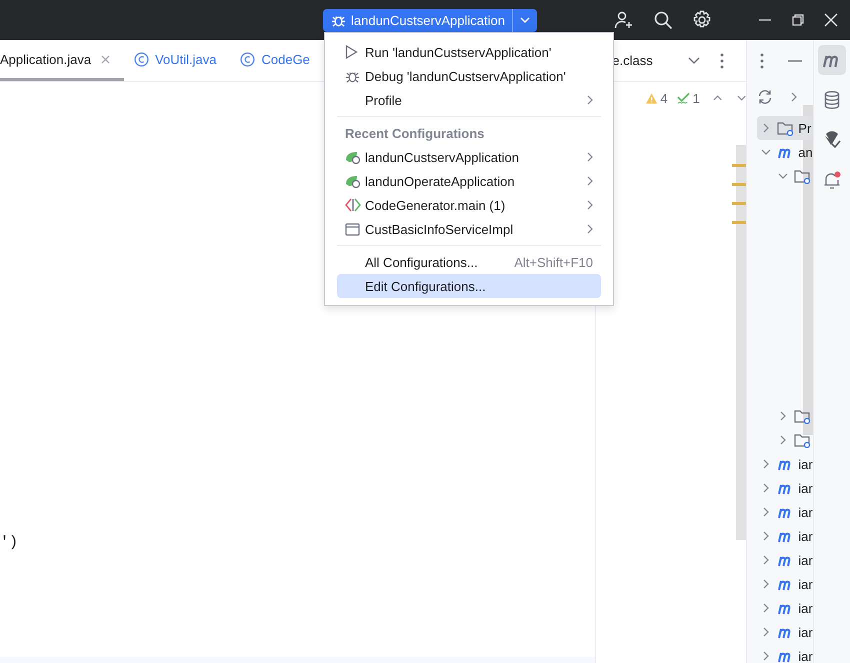  Describe the element at coordinates (469, 181) in the screenshot. I see `menu-item: landunOperateApplication` at that location.